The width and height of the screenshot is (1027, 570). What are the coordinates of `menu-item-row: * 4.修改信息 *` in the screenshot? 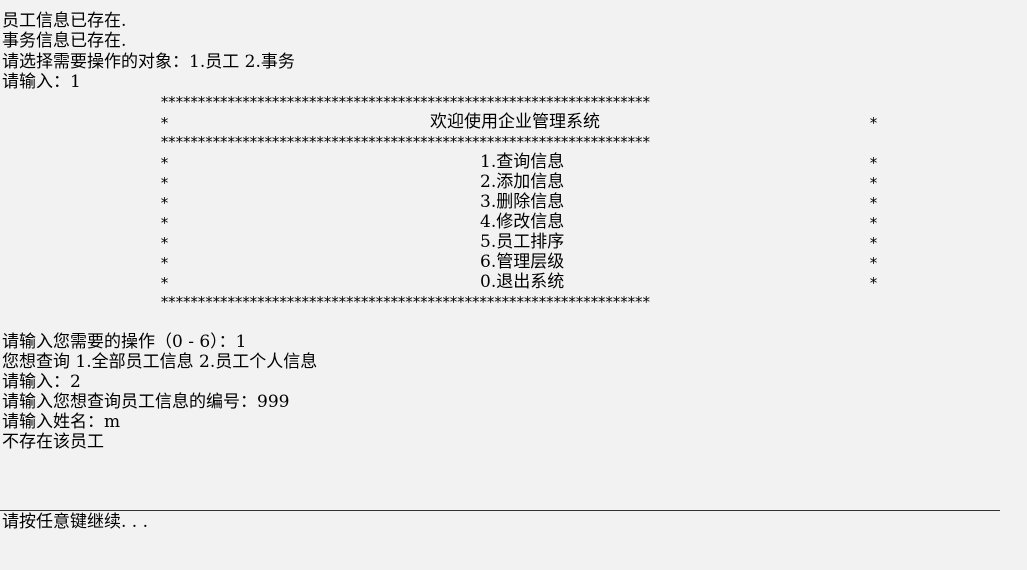 It's located at (521, 222).